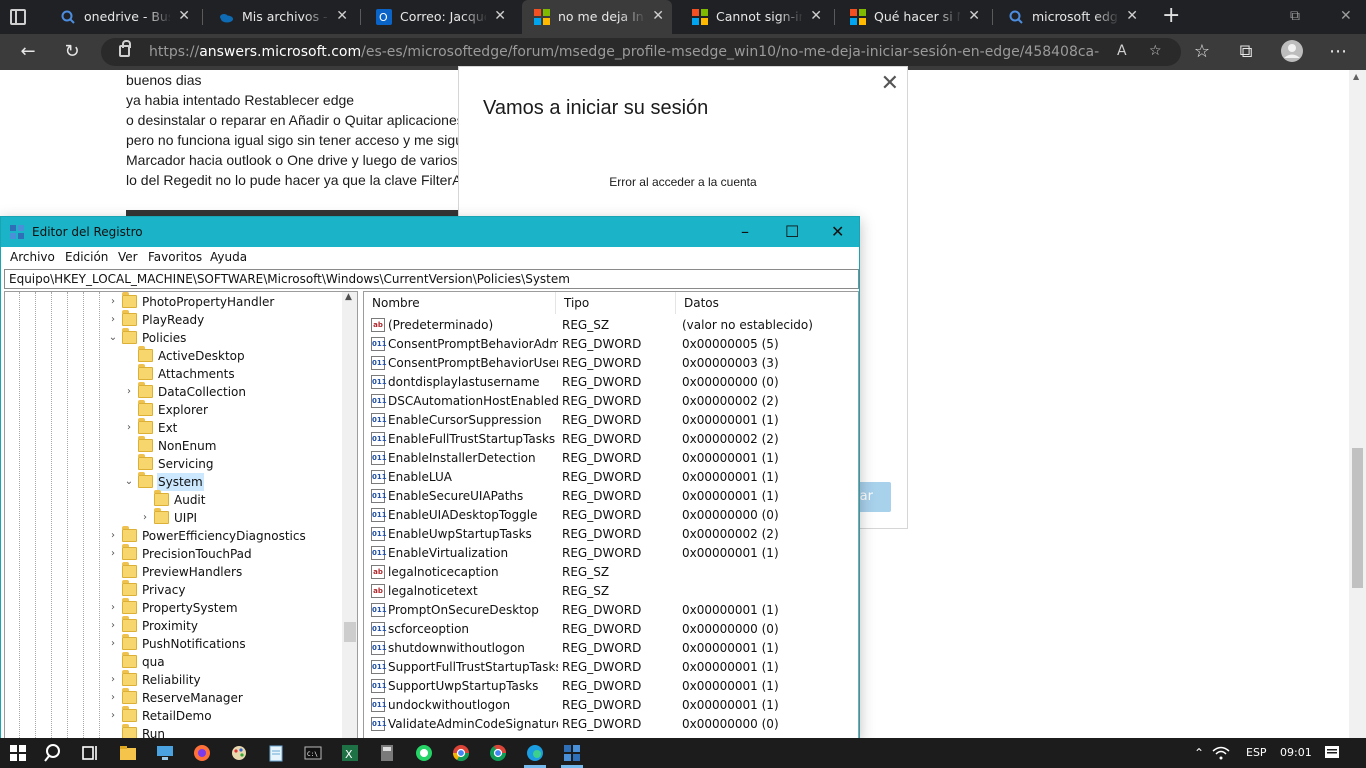 The image size is (1366, 768). What do you see at coordinates (348, 297) in the screenshot?
I see `tree-scroll-up-icon: ▲` at bounding box center [348, 297].